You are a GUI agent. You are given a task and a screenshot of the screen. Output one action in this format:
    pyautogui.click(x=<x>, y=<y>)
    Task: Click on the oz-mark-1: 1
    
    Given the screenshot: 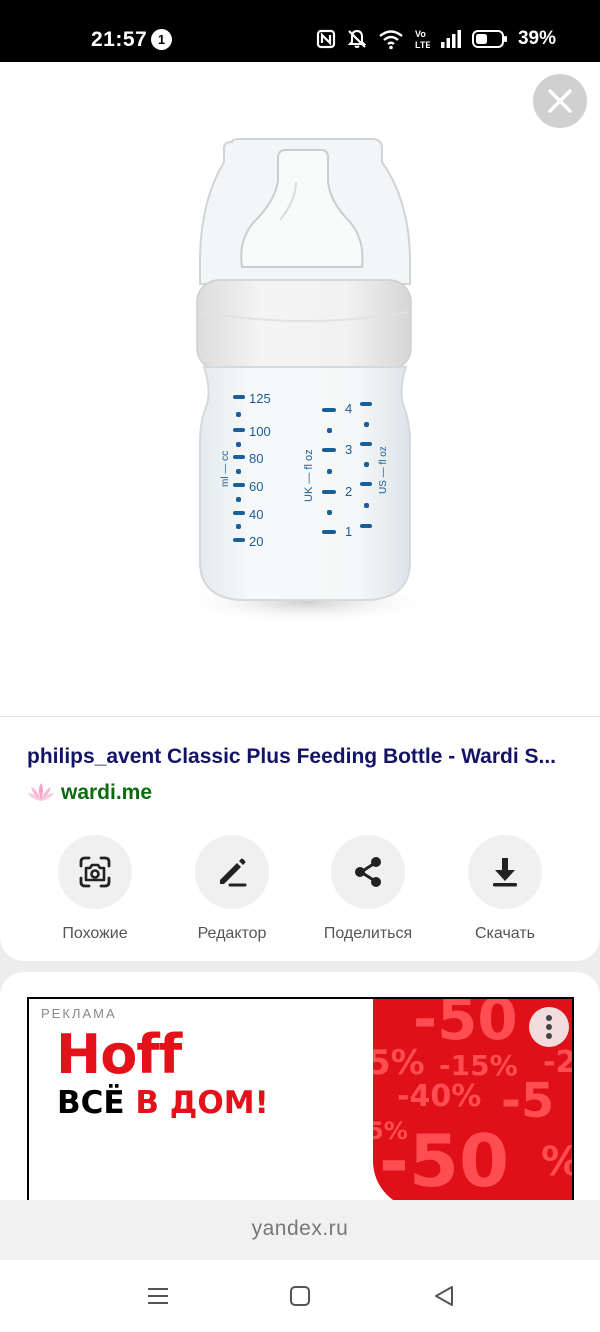 What is the action you would take?
    pyautogui.click(x=348, y=531)
    